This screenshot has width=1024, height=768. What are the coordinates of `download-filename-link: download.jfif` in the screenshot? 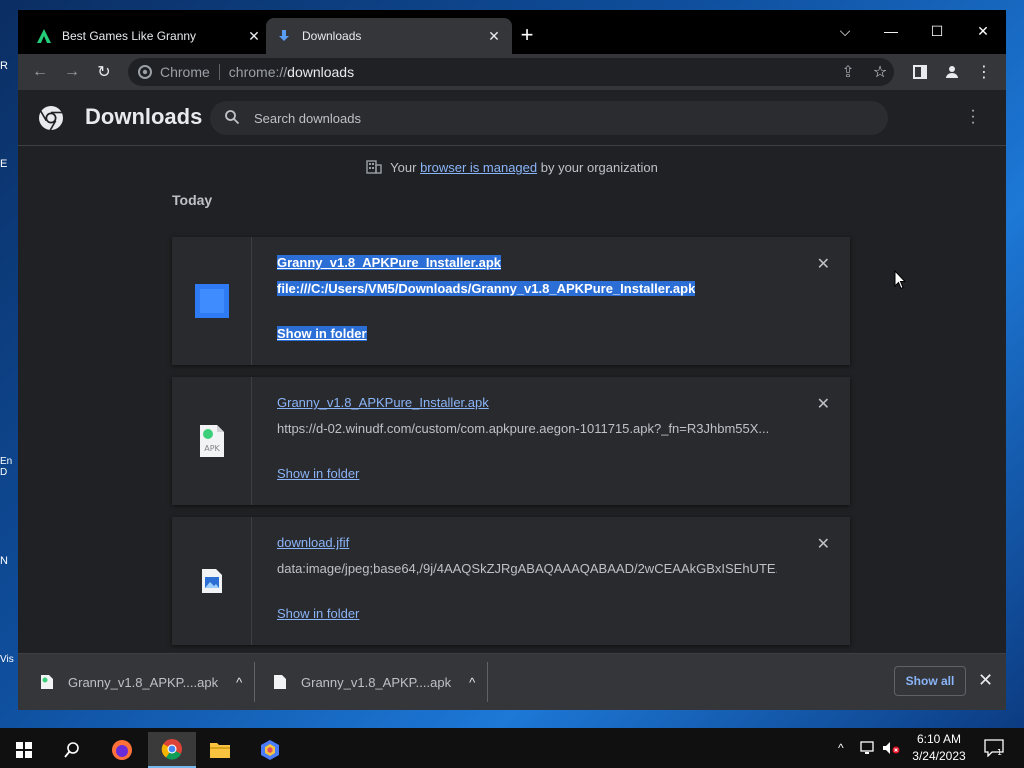 It's located at (313, 542).